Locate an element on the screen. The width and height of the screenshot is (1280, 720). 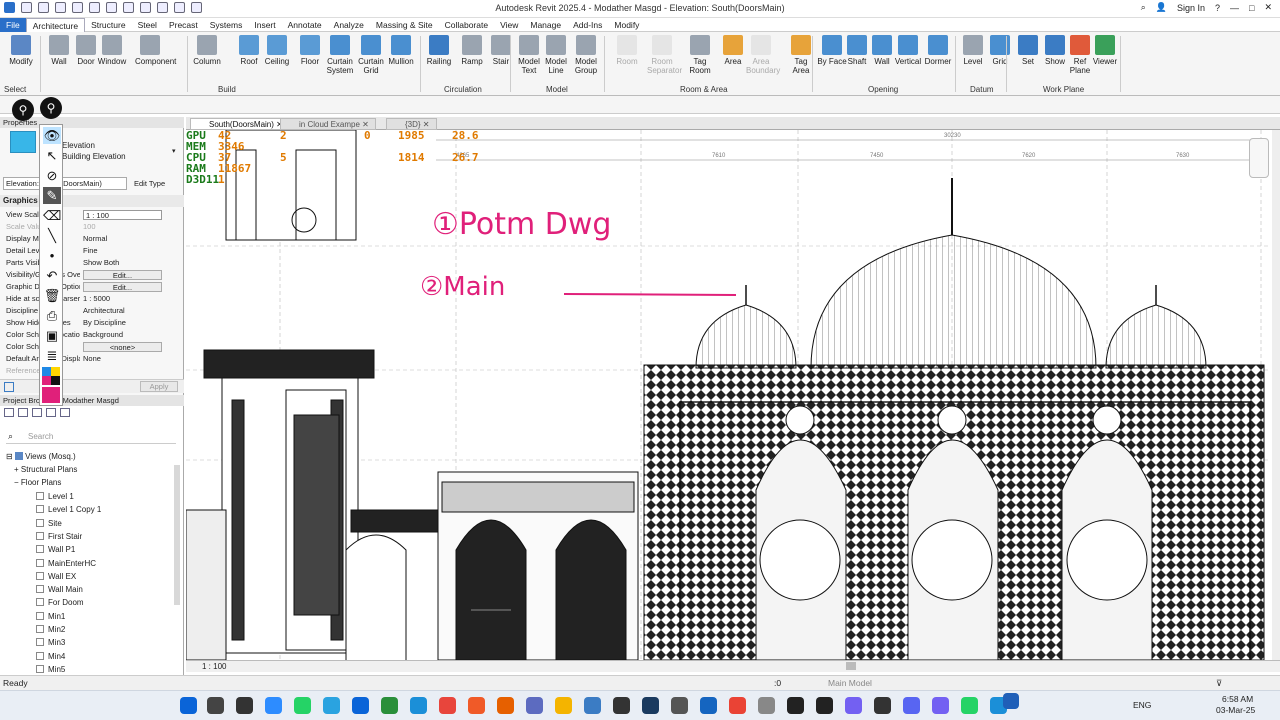
color-pink-swatch is located at coordinates (46, 380).